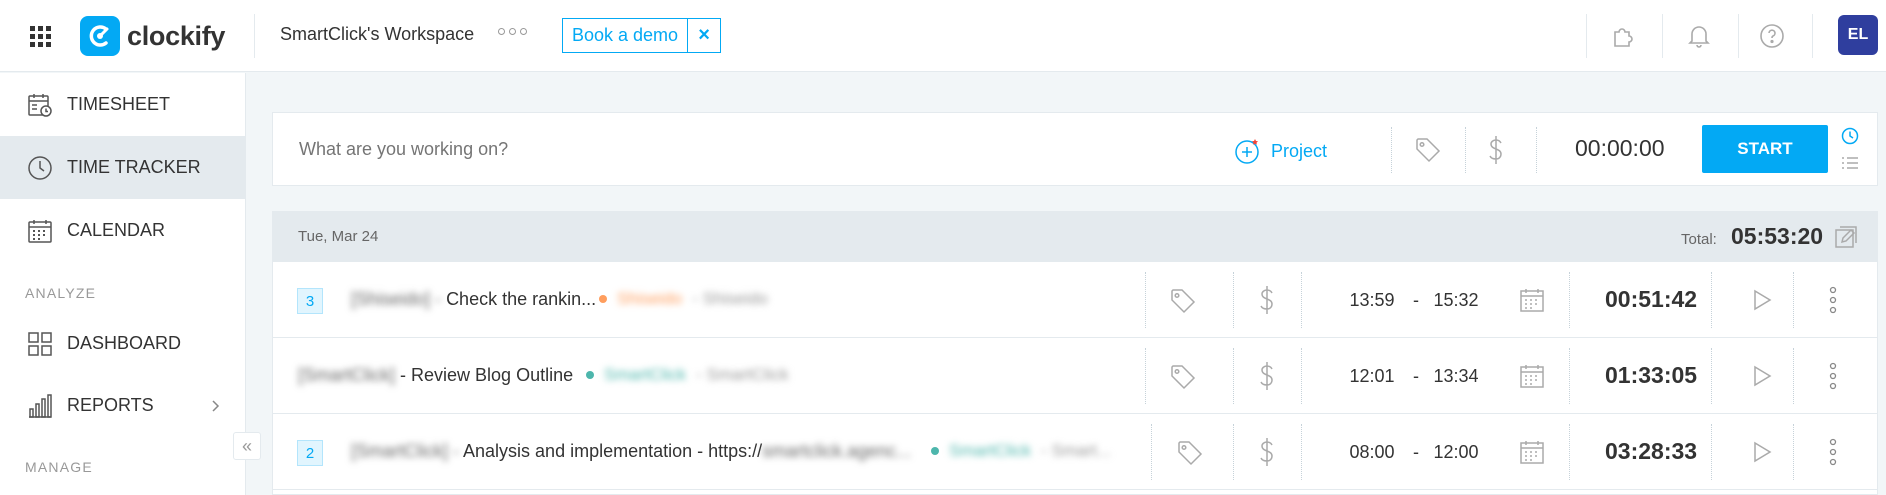 This screenshot has height=495, width=1886. Describe the element at coordinates (1456, 376) in the screenshot. I see `entry-end-time: 13:34` at that location.